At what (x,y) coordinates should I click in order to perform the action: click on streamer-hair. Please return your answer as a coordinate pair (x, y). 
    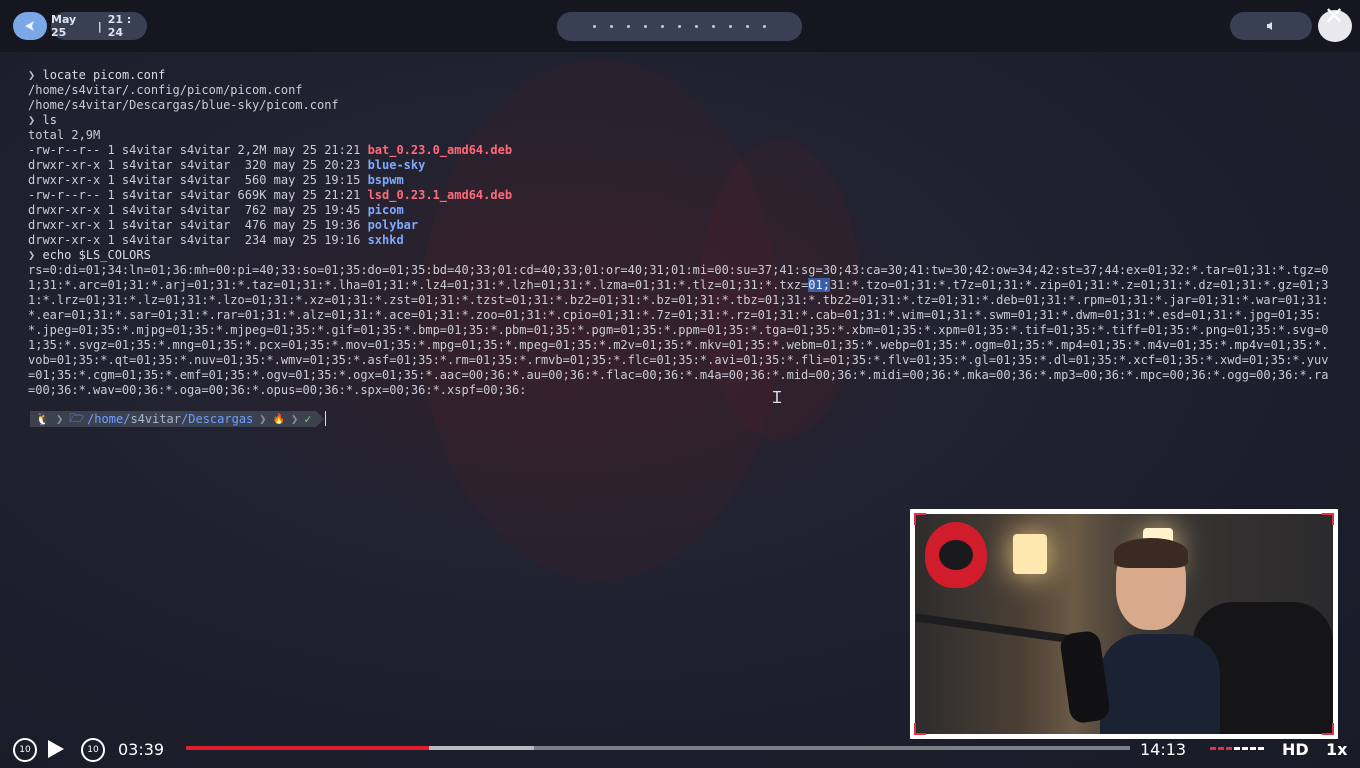
    Looking at the image, I should click on (1151, 553).